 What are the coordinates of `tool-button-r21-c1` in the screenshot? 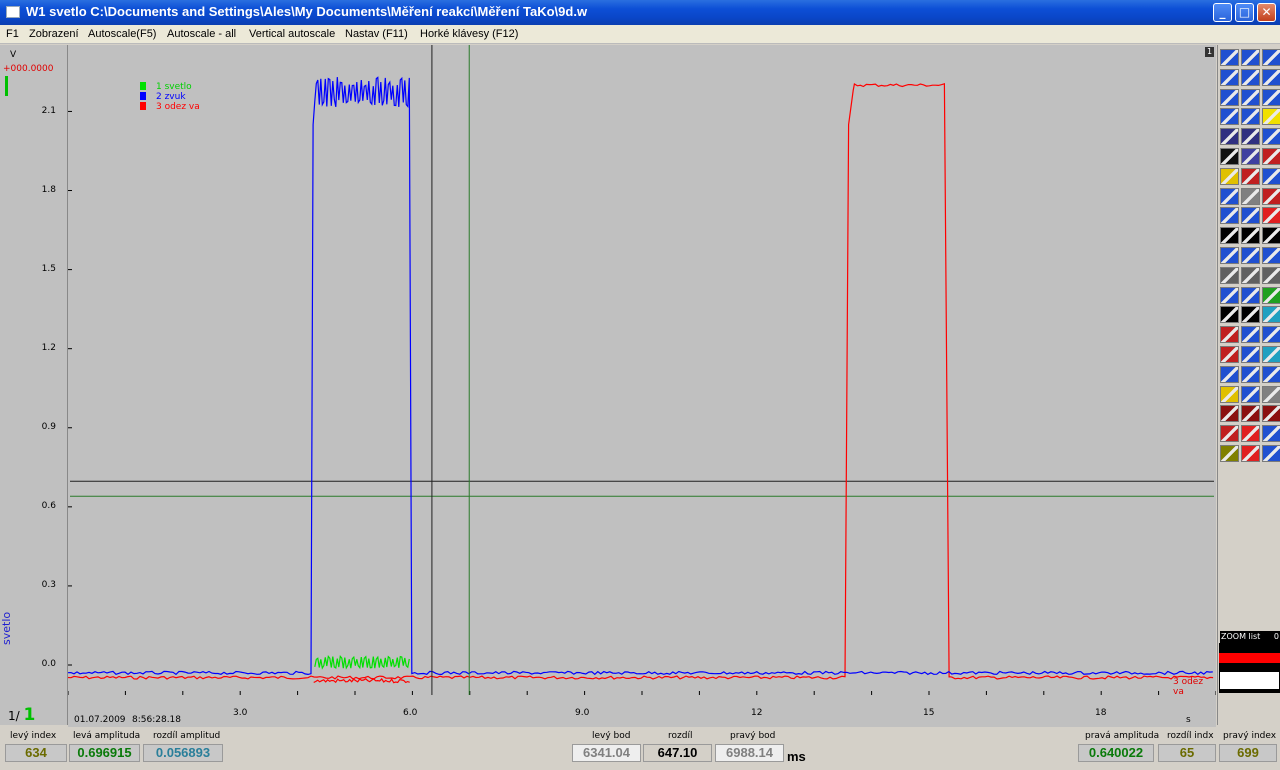 It's located at (1229, 453).